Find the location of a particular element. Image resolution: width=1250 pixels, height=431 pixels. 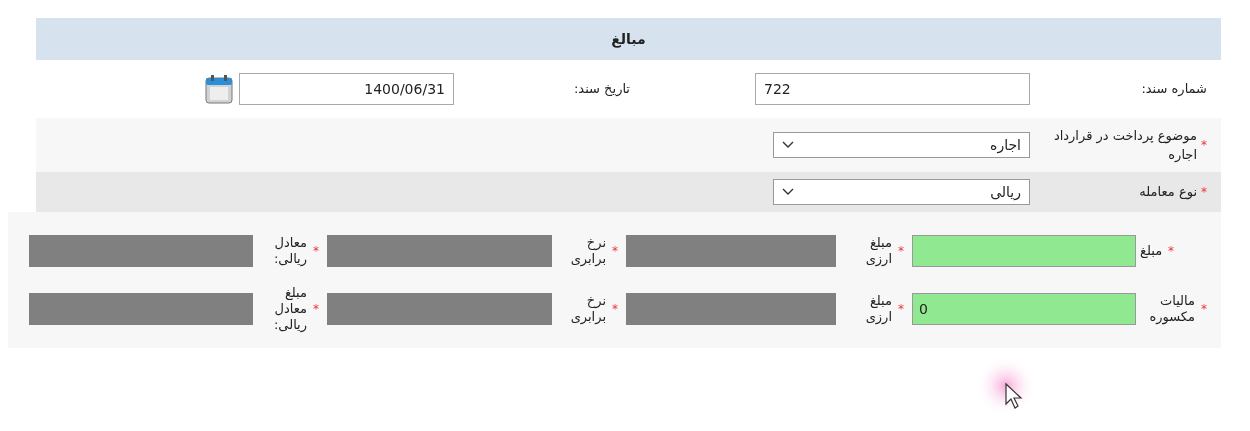

field-label: تاریخ سند: is located at coordinates (601, 89).